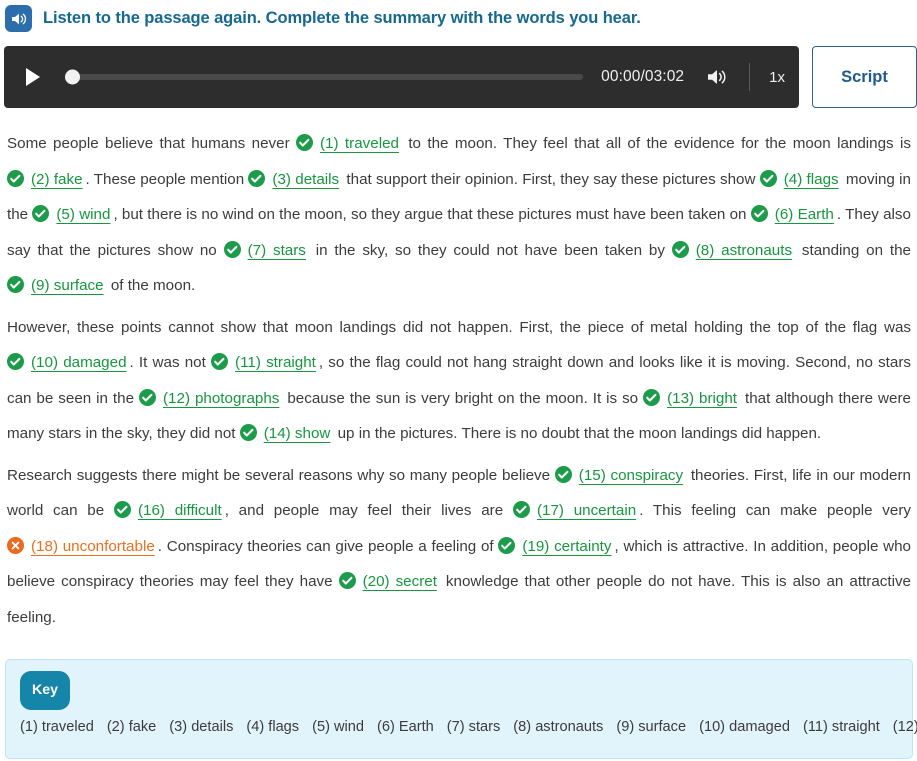  Describe the element at coordinates (777, 77) in the screenshot. I see `playback-speed-button: 1x` at that location.